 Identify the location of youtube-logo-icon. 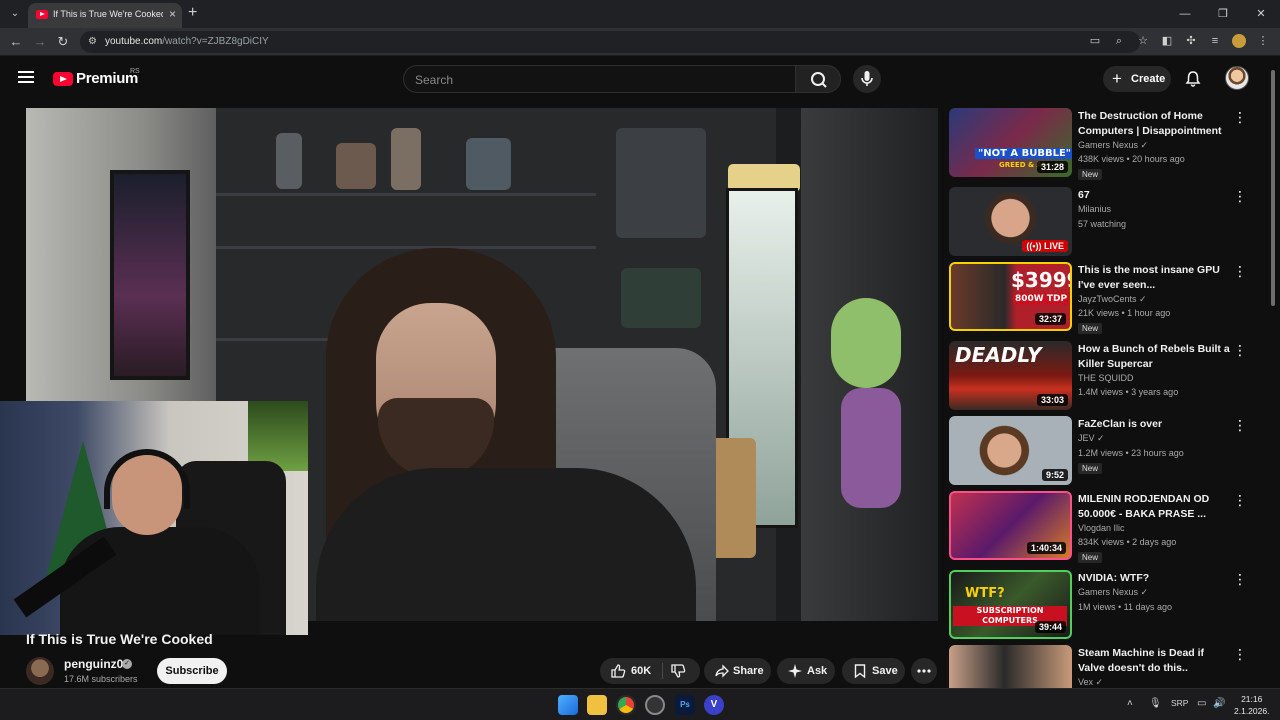
(63, 79).